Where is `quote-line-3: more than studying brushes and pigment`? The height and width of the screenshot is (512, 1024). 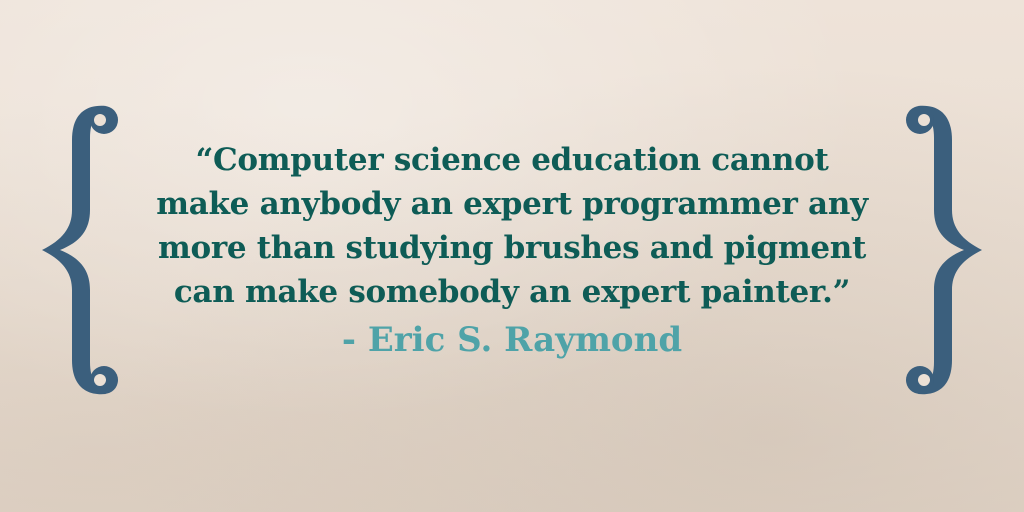
quote-line-3: more than studying brushes and pigment is located at coordinates (512, 248).